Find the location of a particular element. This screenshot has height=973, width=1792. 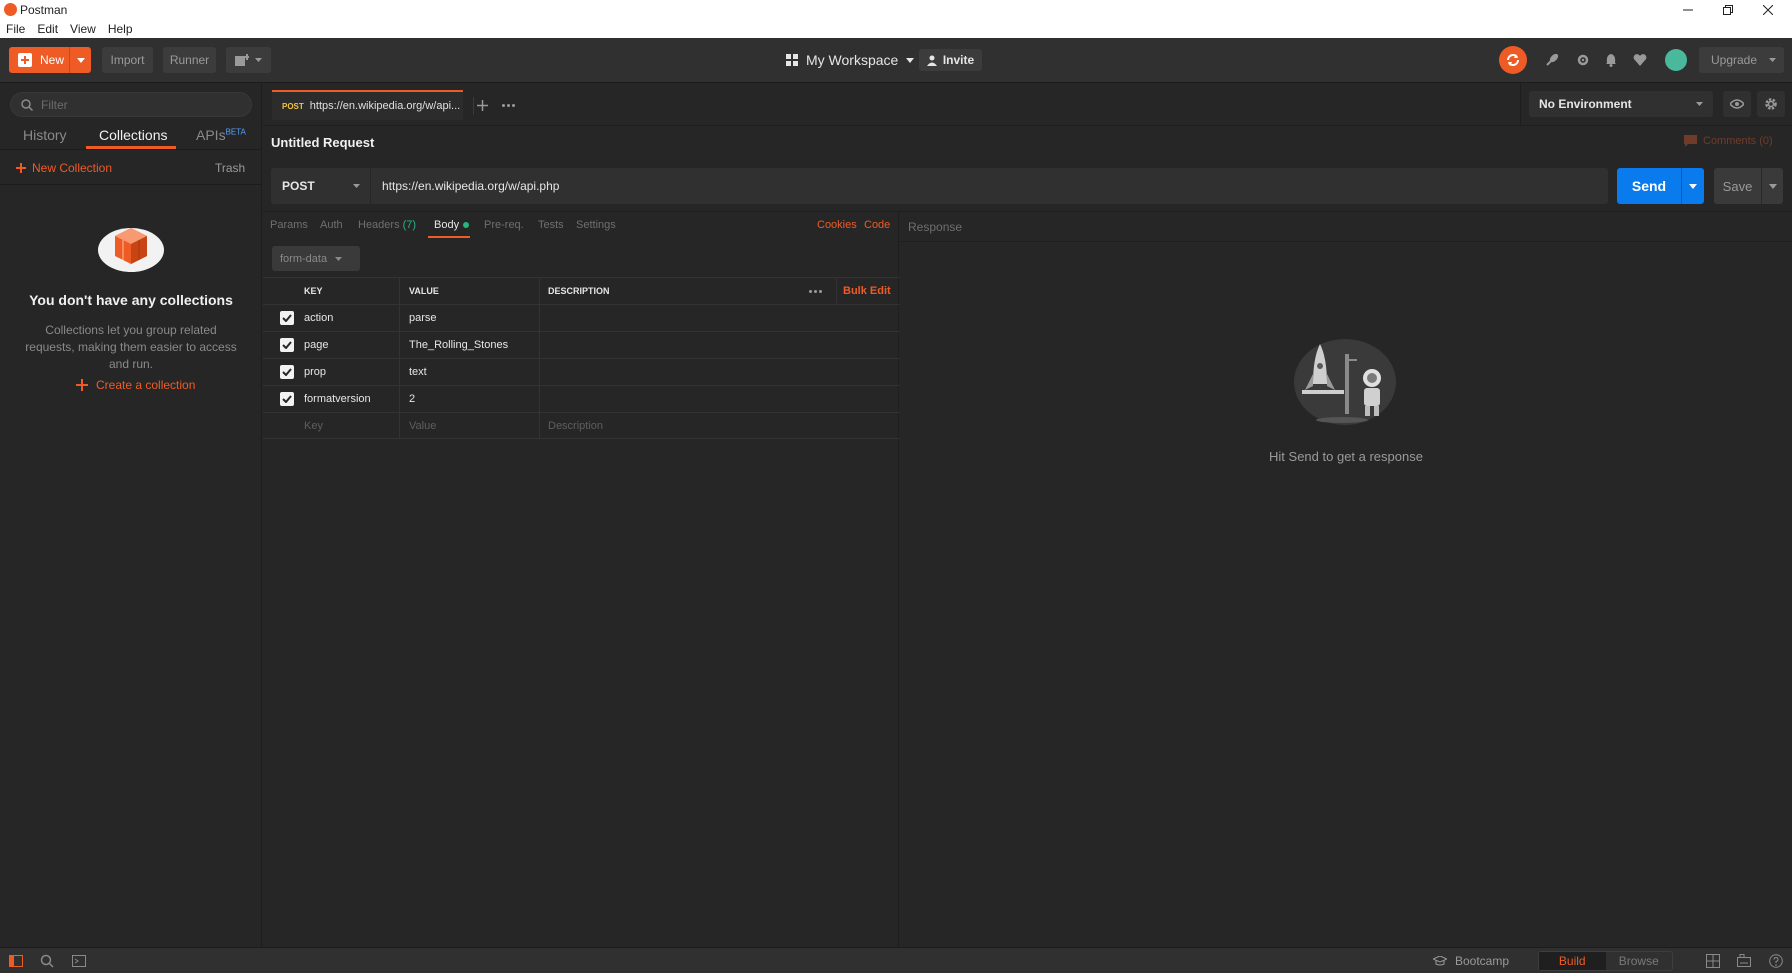

tab-headers: Headers (7) is located at coordinates (387, 225).